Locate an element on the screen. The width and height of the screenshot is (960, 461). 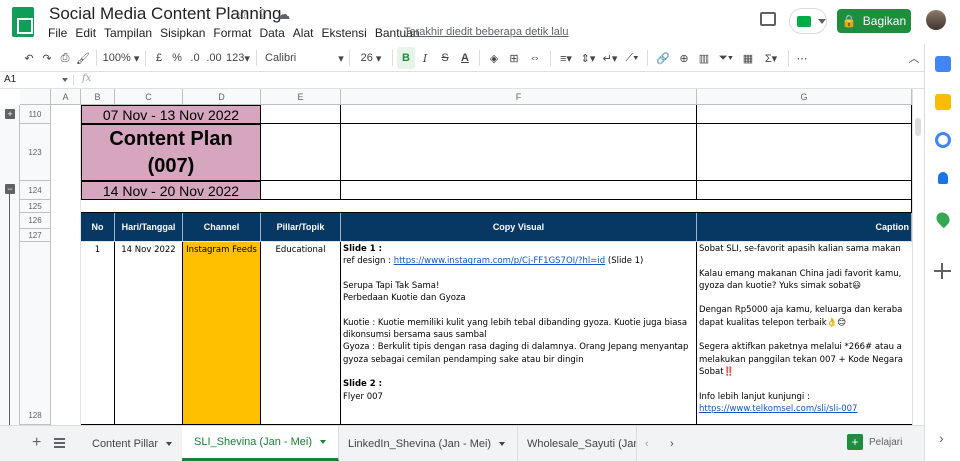
tab-sli-shevina: SLI_Shevina (Jan - Mei) is located at coordinates (260, 443).